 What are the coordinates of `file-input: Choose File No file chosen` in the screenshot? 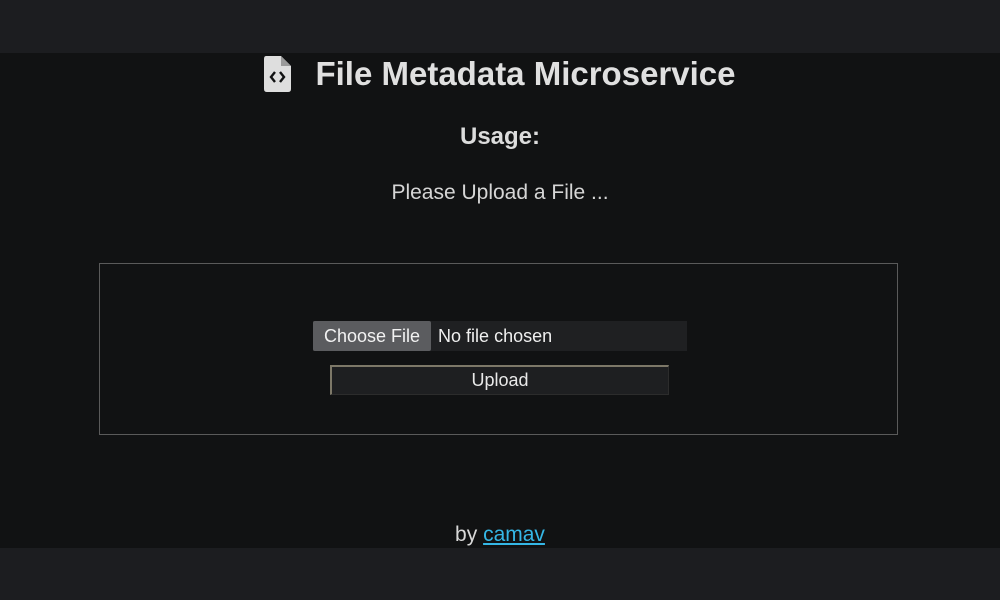 It's located at (500, 336).